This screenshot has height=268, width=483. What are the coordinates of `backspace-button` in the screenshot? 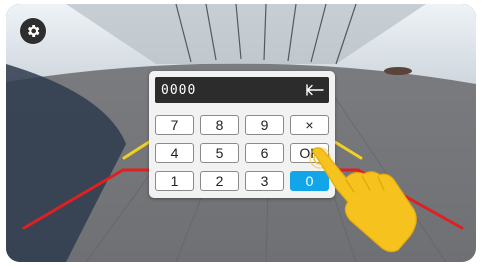 It's located at (315, 90).